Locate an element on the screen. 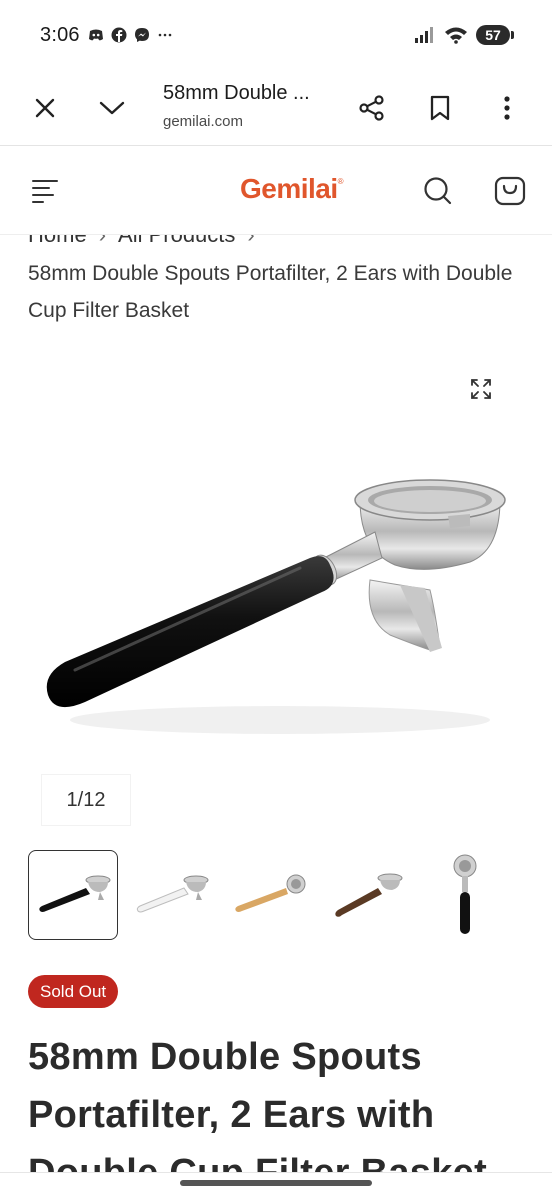 The height and width of the screenshot is (1195, 552). battery-indicator: 57 is located at coordinates (495, 35).